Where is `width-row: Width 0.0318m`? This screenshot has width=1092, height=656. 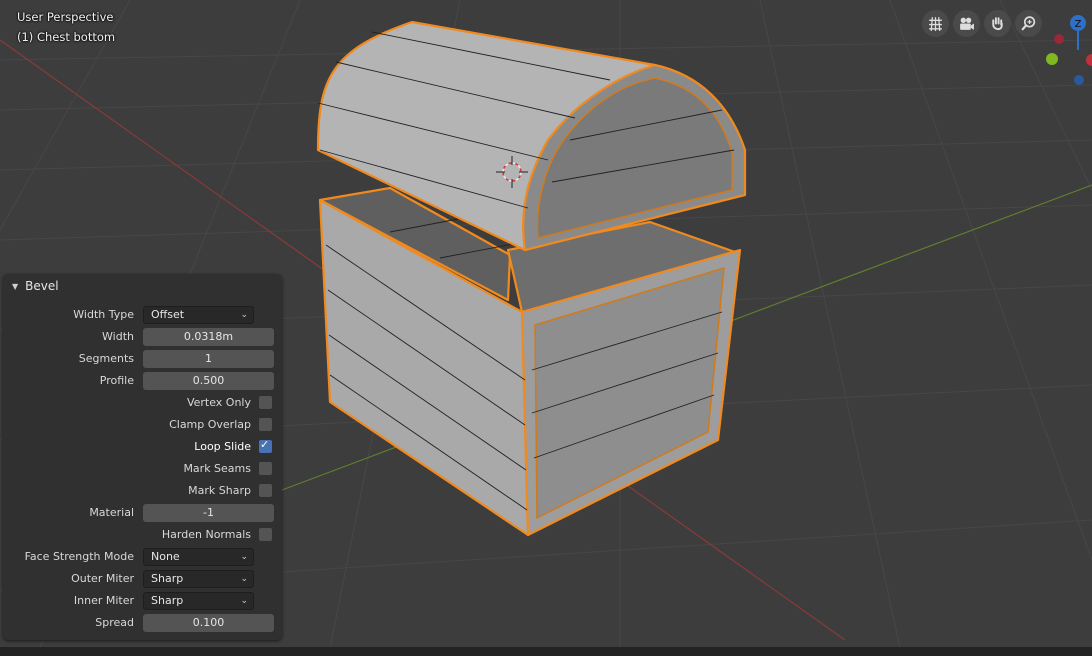 width-row: Width 0.0318m is located at coordinates (142, 337).